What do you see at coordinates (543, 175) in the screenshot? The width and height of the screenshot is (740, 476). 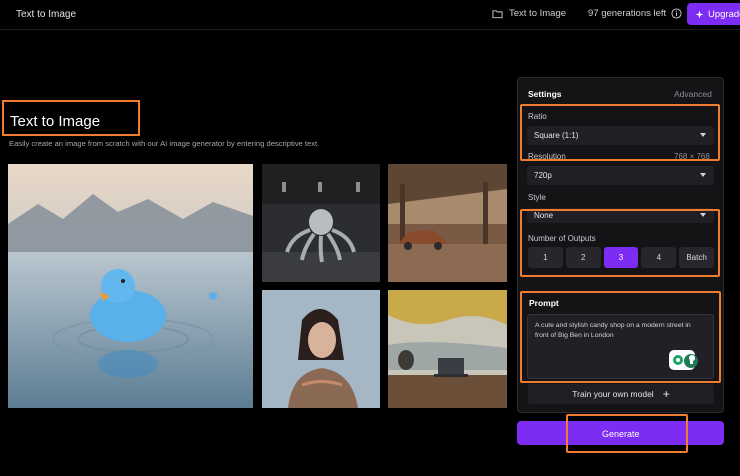 I see `resolution-value: 720p` at bounding box center [543, 175].